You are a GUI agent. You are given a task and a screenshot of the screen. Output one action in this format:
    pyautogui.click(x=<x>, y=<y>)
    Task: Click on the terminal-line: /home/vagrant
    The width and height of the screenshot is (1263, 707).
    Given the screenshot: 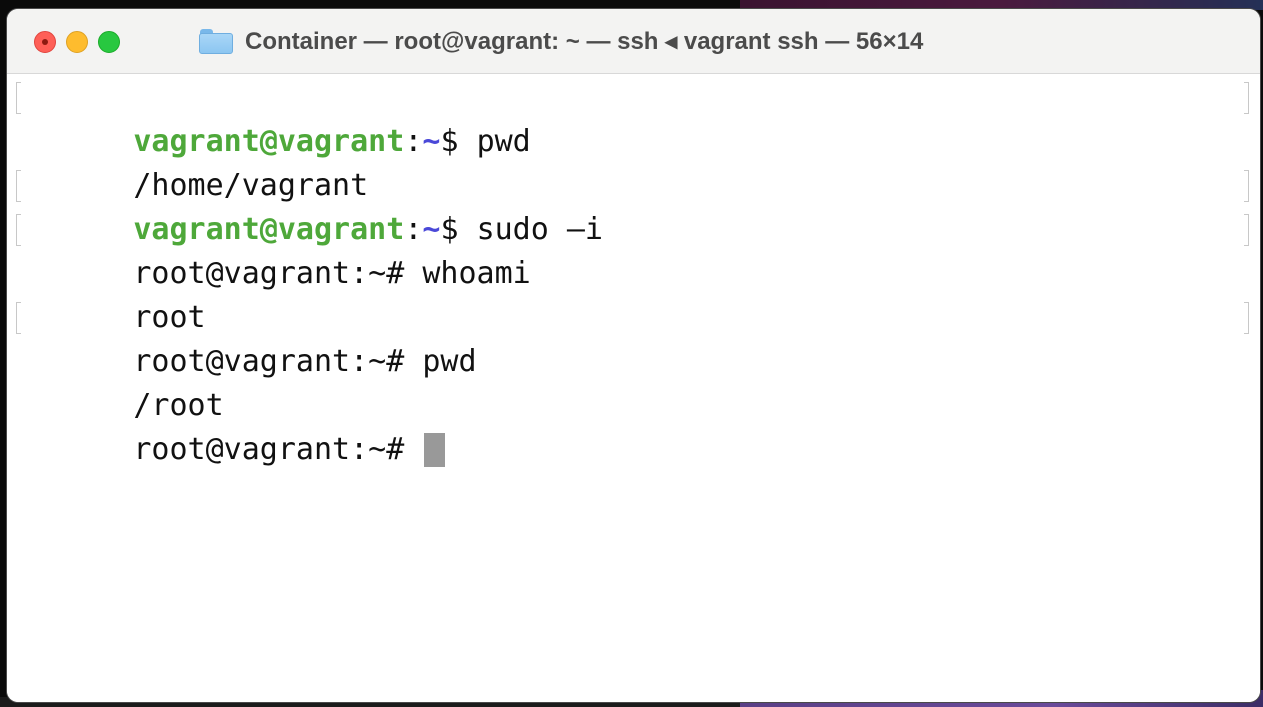 What is the action you would take?
    pyautogui.click(x=196, y=161)
    